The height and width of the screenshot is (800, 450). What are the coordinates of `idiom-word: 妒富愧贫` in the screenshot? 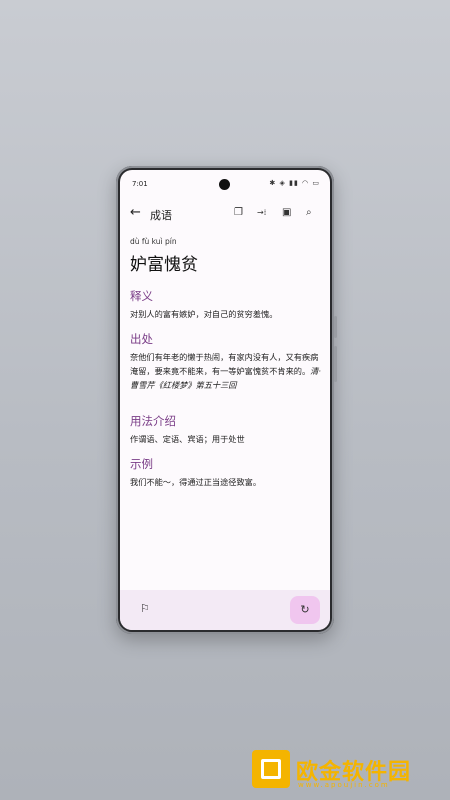 It's located at (164, 265).